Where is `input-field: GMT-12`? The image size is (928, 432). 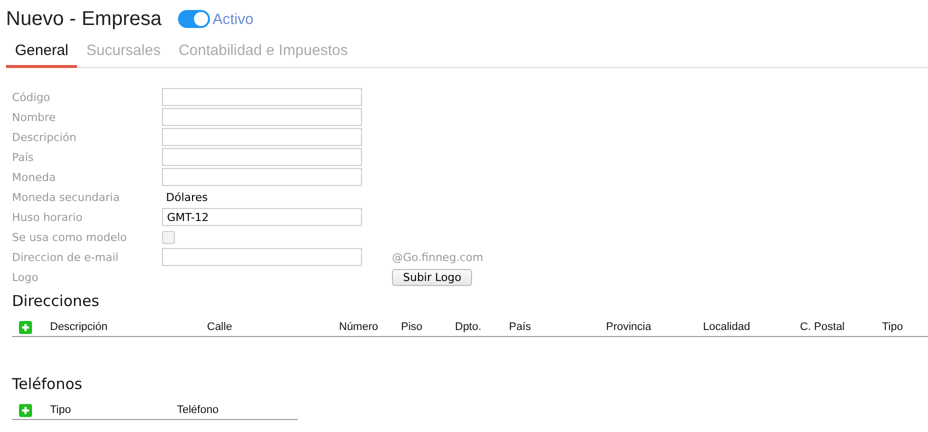 input-field: GMT-12 is located at coordinates (262, 217).